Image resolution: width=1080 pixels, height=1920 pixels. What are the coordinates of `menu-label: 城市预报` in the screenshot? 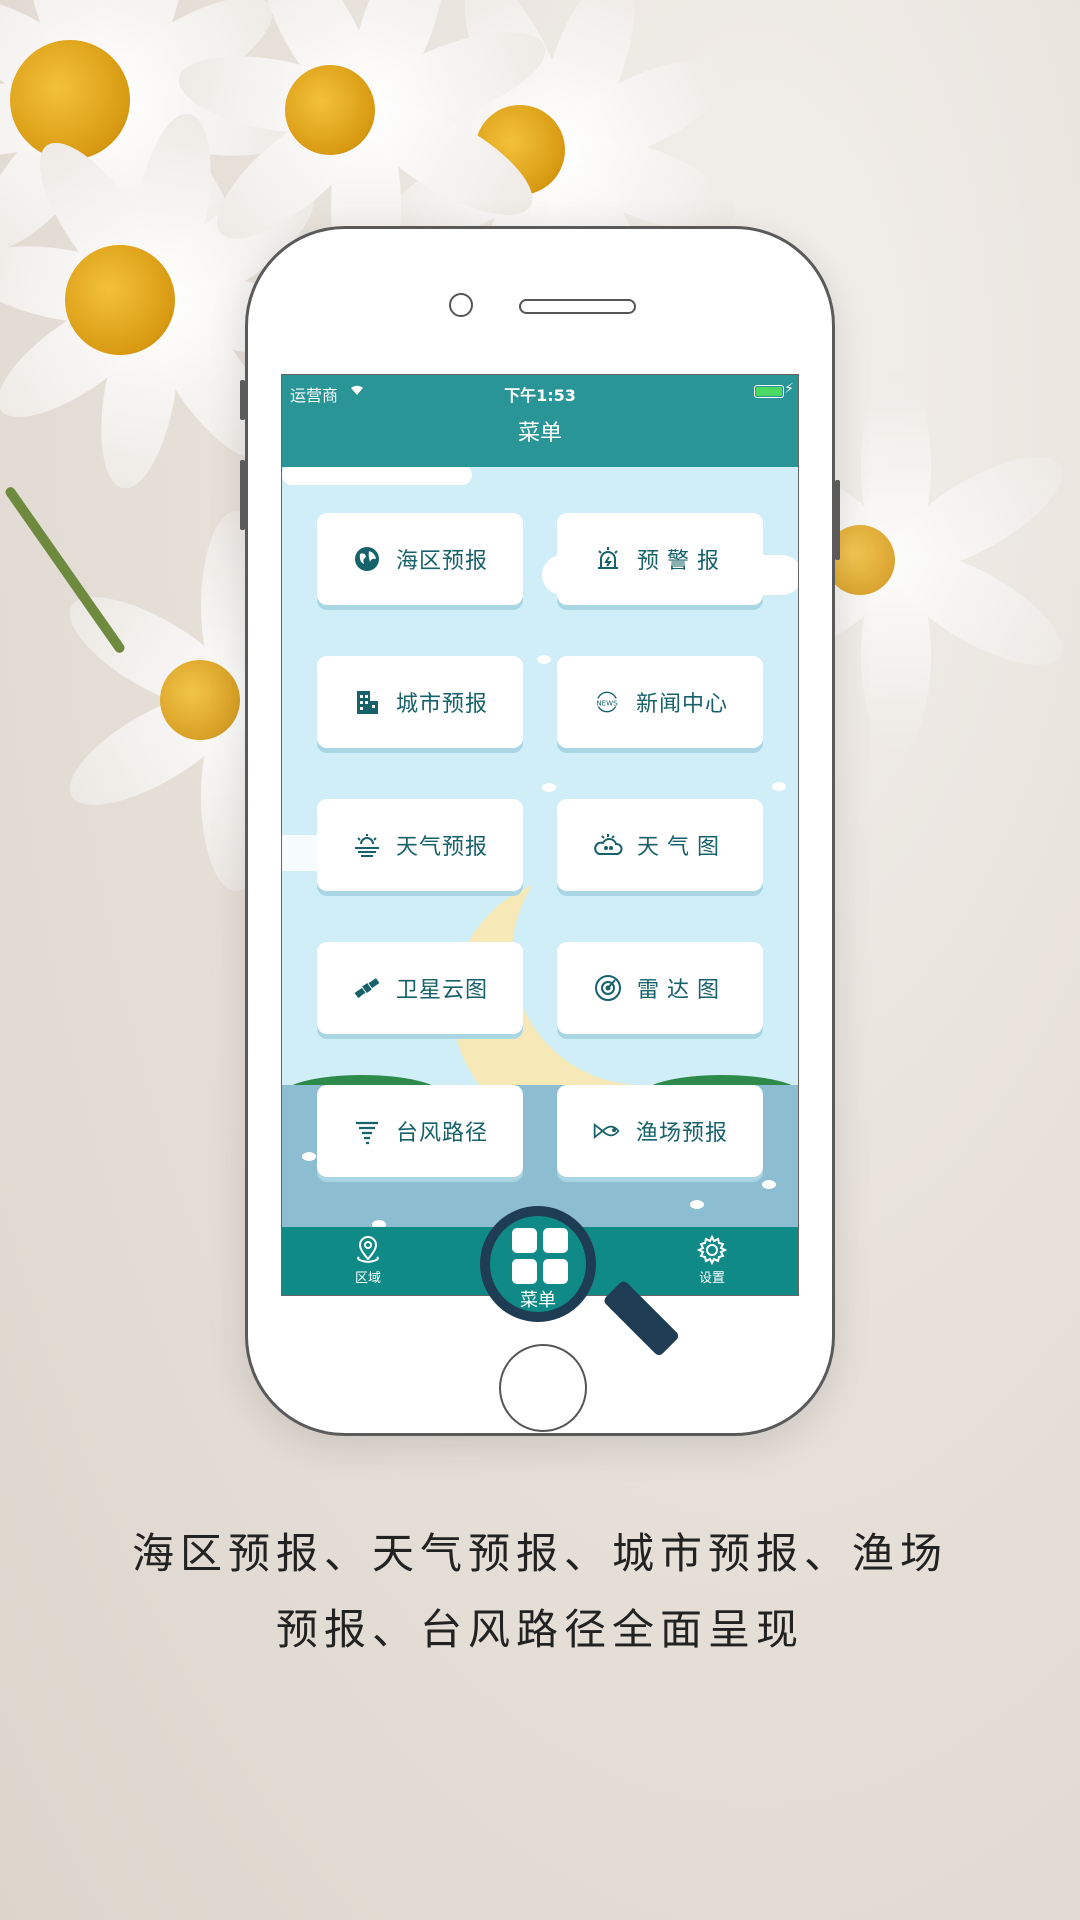 It's located at (441, 704).